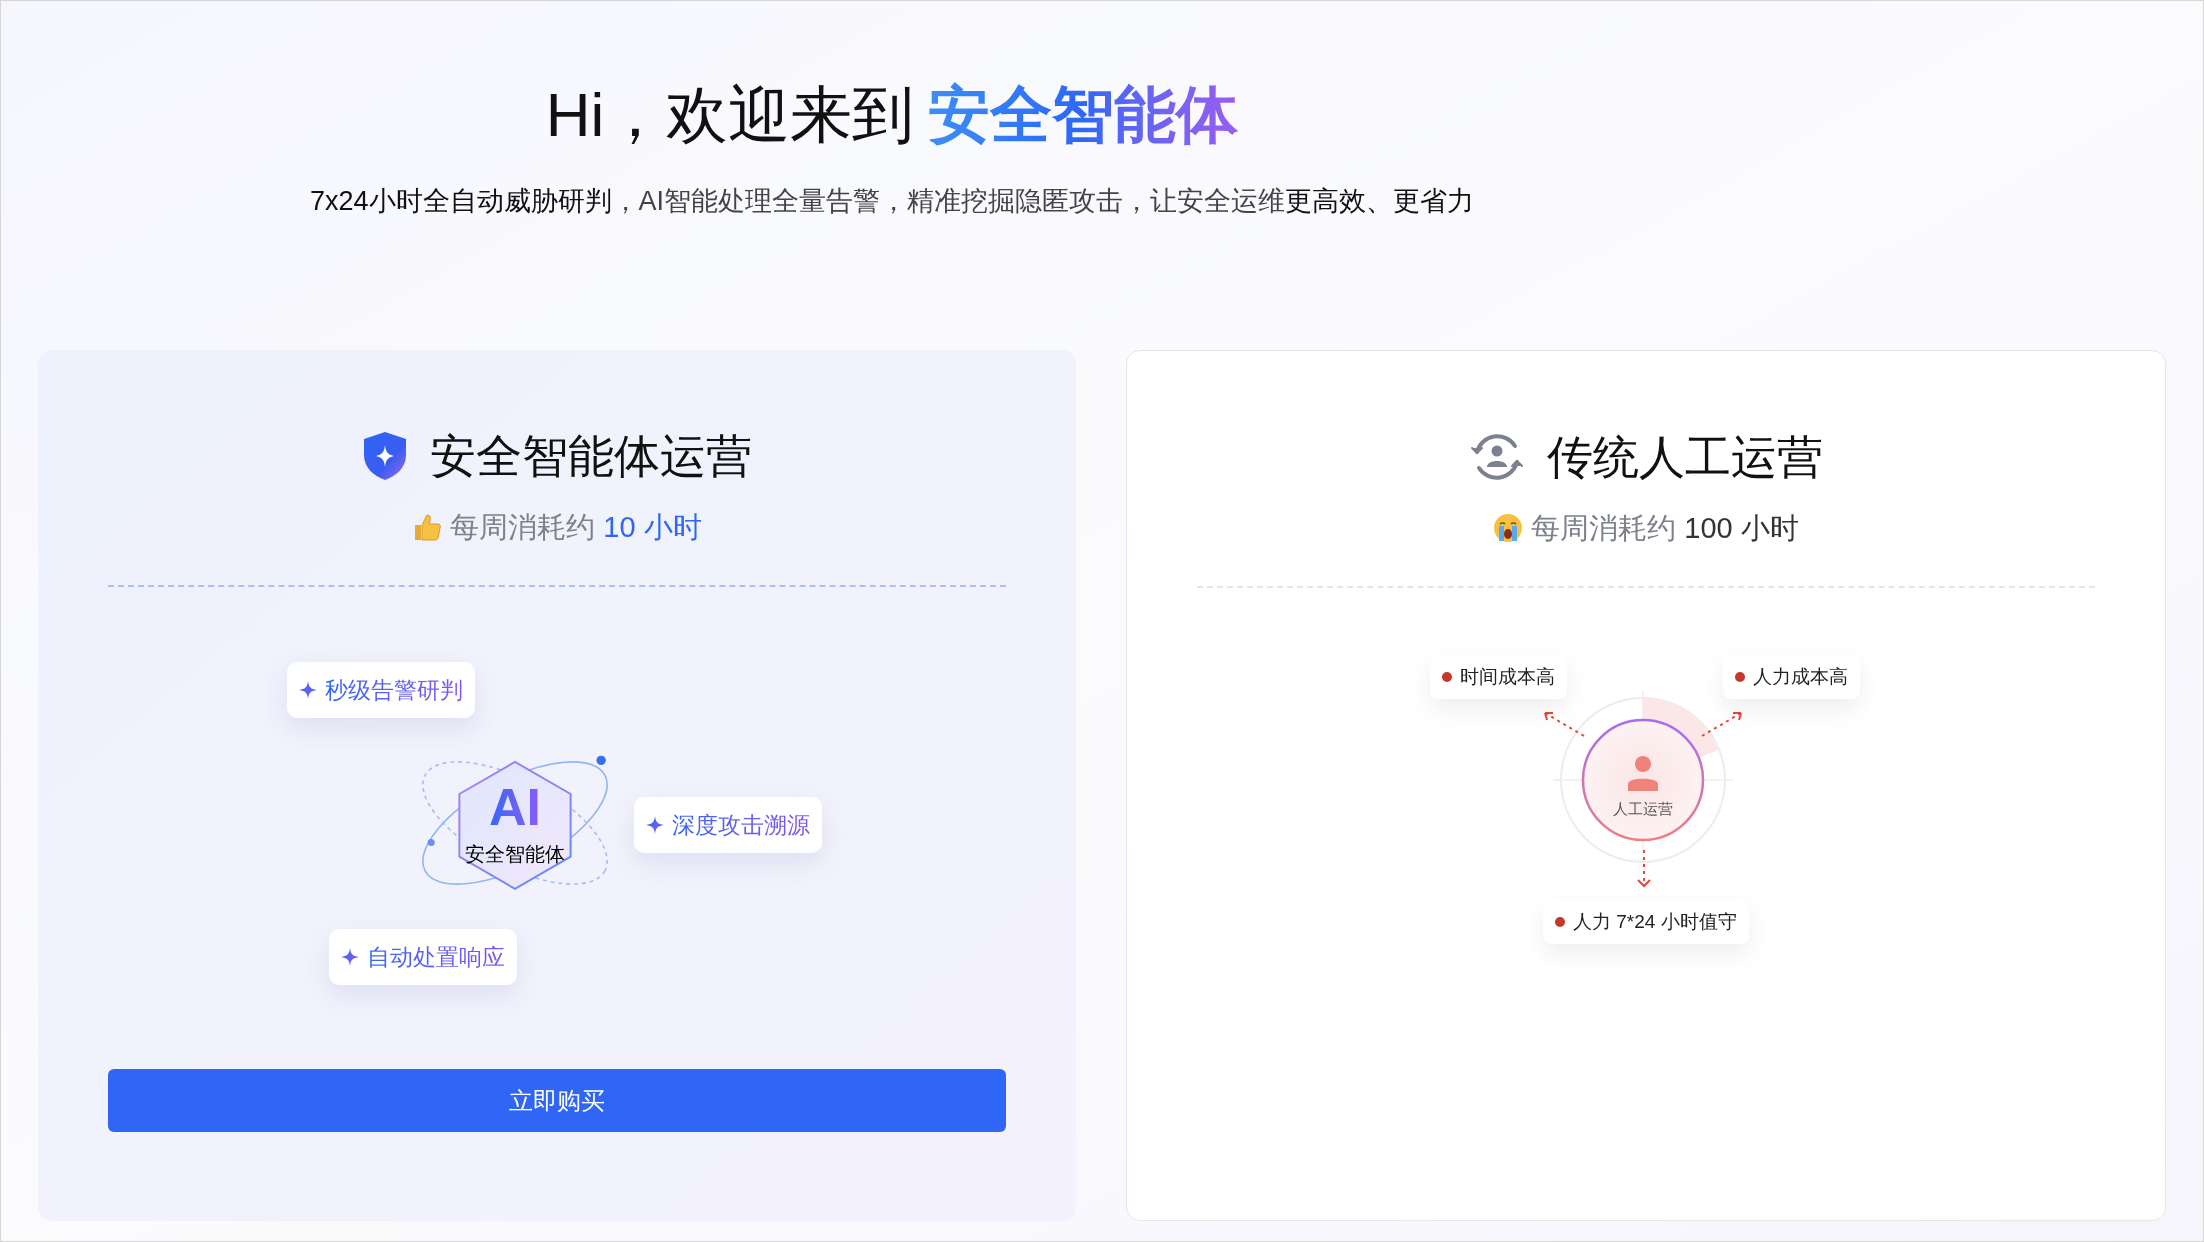  Describe the element at coordinates (515, 854) in the screenshot. I see `center-caption: 安全智能体` at that location.